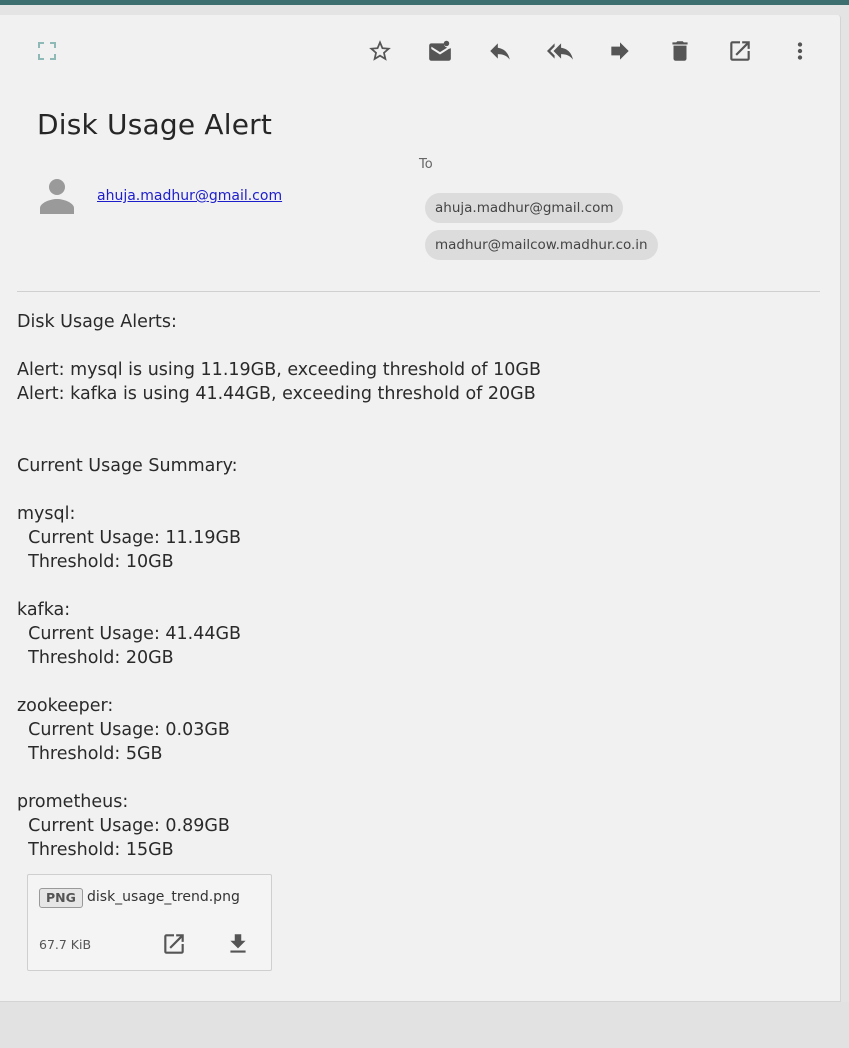  I want to click on forward-button, so click(620, 51).